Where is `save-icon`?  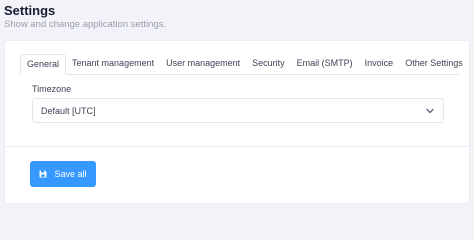 save-icon is located at coordinates (43, 174).